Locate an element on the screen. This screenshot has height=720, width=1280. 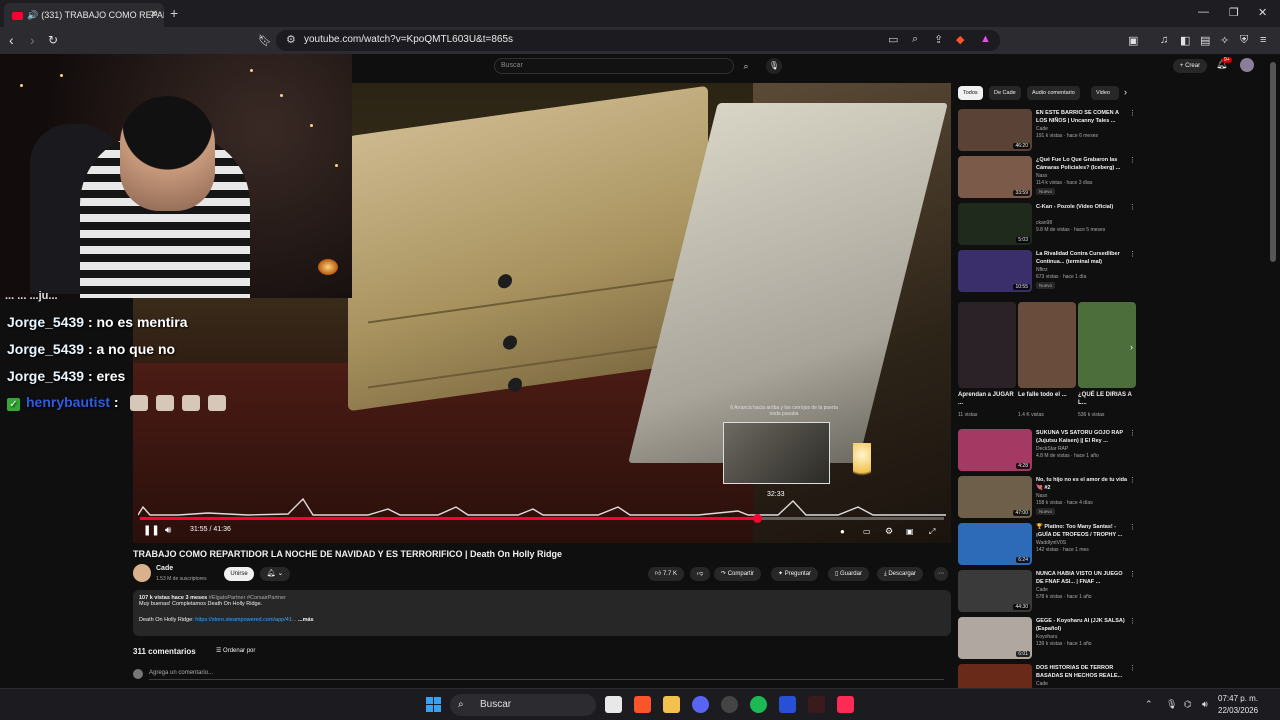
search-icon: ⌕ is located at coordinates (746, 66).